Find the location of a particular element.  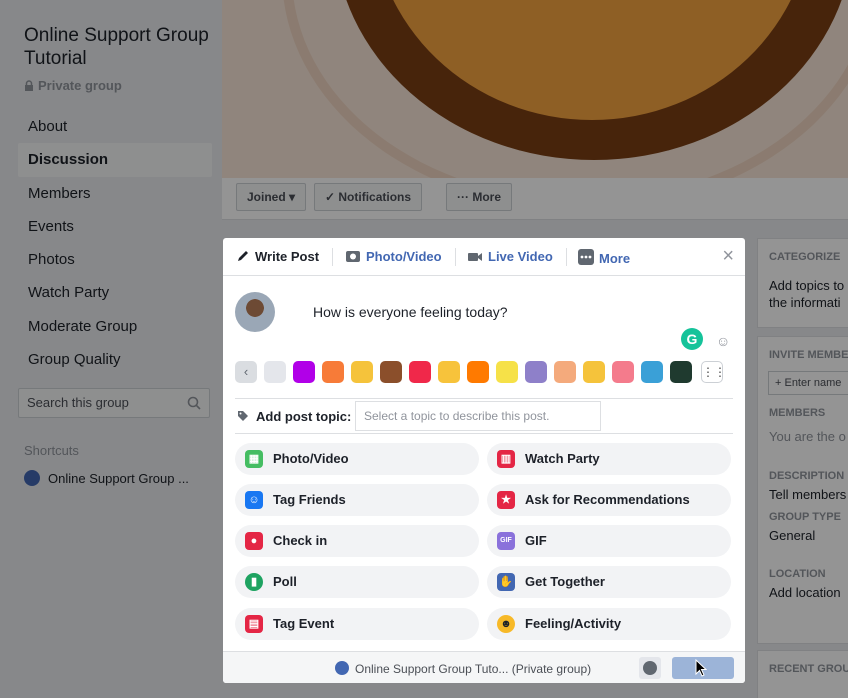

calendar-icon: ▤ is located at coordinates (254, 624).